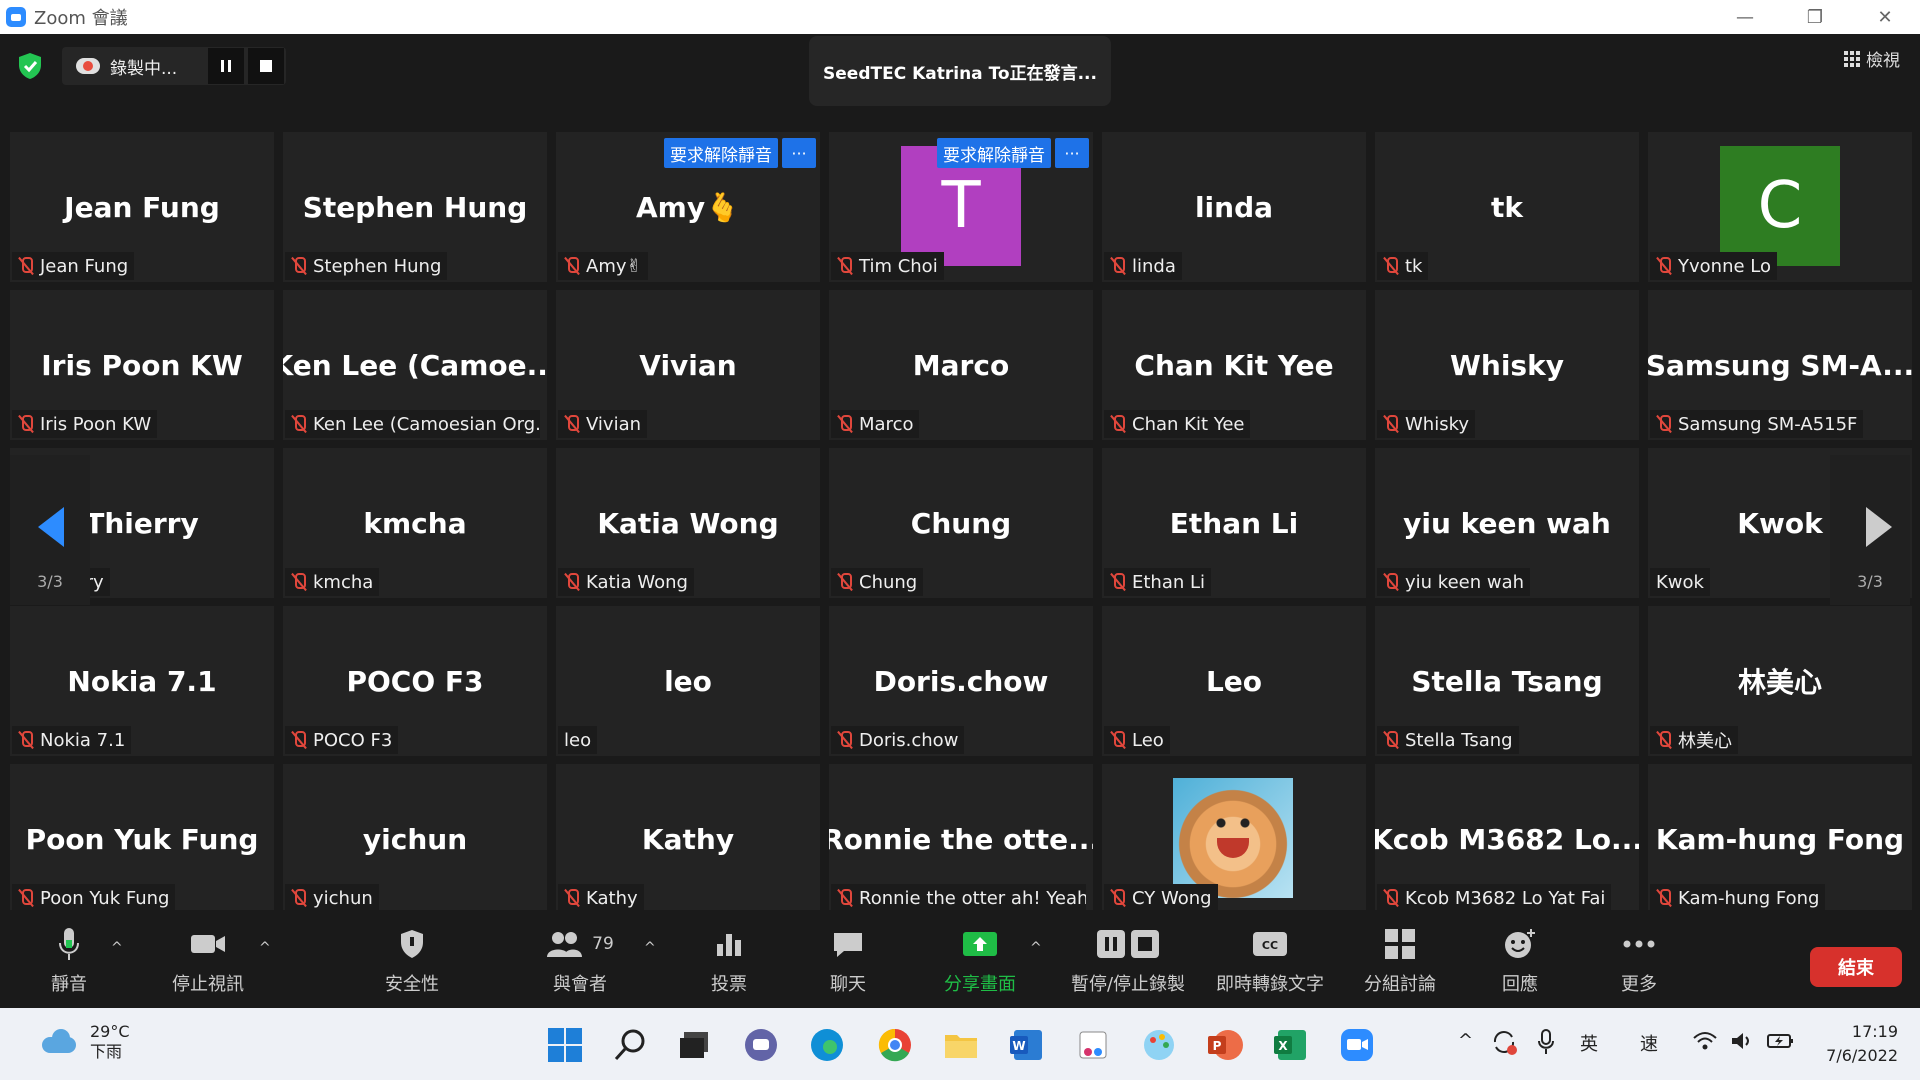 The width and height of the screenshot is (1920, 1080). Describe the element at coordinates (1885, 17) in the screenshot. I see `close-button: ✕` at that location.